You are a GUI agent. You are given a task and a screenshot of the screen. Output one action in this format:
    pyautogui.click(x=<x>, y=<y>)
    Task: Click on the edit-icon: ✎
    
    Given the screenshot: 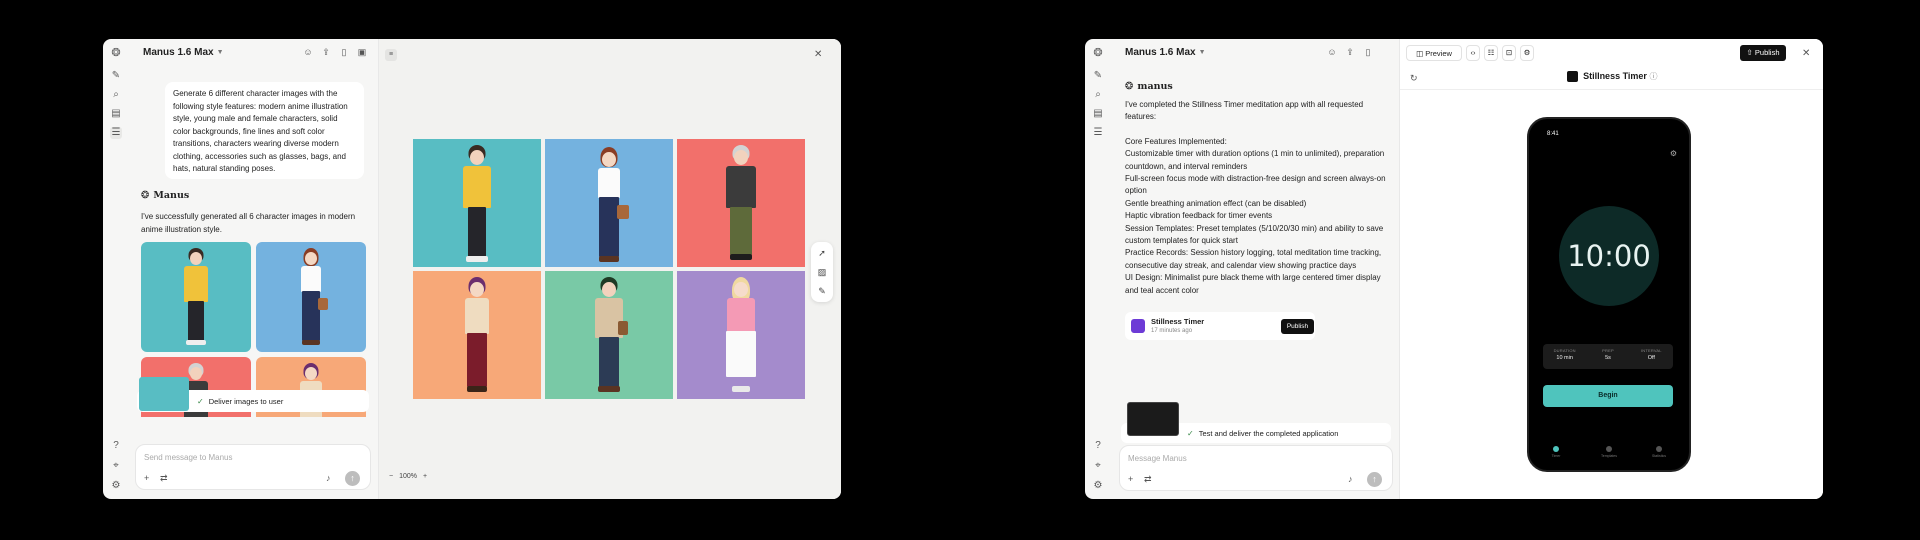 What is the action you would take?
    pyautogui.click(x=822, y=291)
    